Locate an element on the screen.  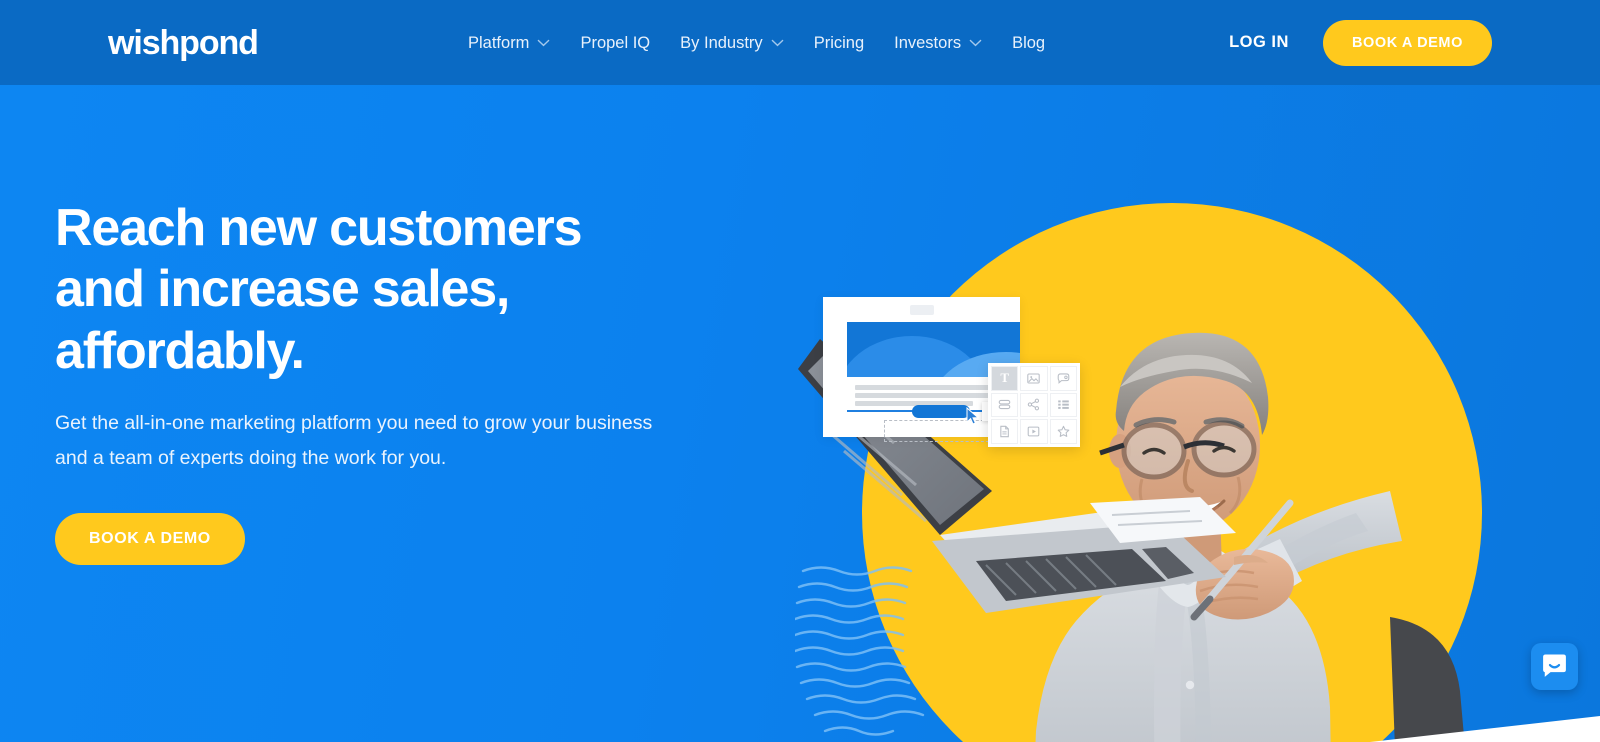
nav-item-label: Pricing is located at coordinates (839, 42).